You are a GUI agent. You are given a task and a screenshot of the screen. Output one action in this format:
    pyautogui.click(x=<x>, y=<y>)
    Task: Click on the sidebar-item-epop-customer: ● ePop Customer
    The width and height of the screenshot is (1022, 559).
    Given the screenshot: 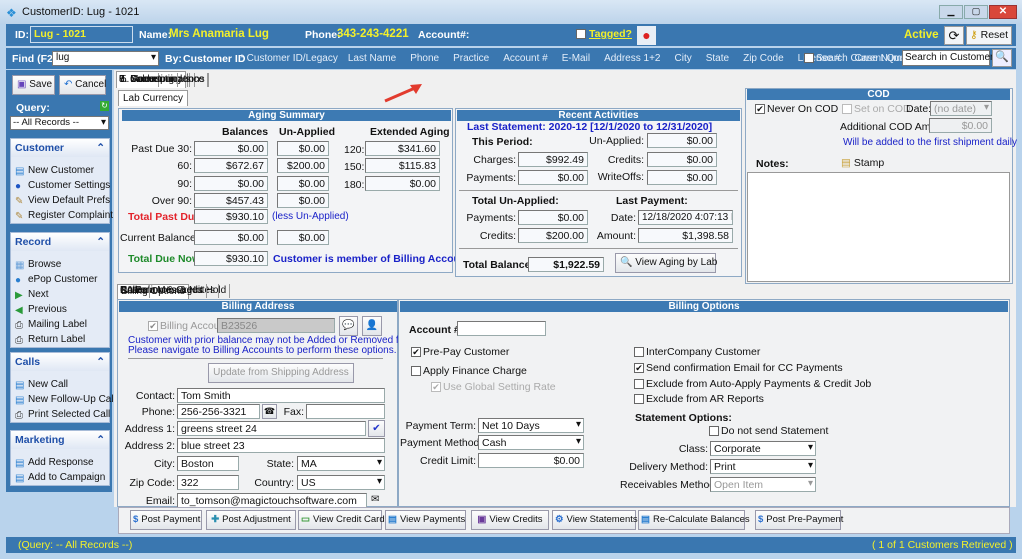 What is the action you would take?
    pyautogui.click(x=60, y=279)
    